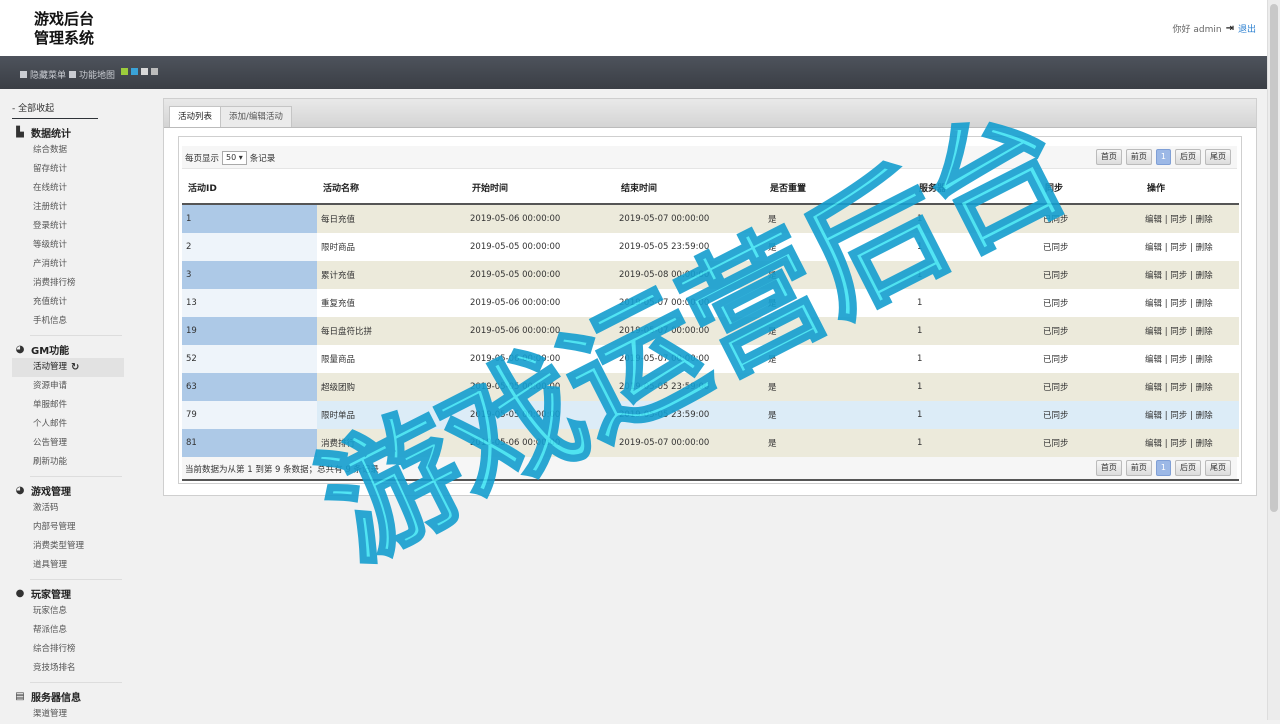 Image resolution: width=1280 pixels, height=724 pixels. What do you see at coordinates (68, 207) in the screenshot?
I see `sidebar-item: 注册统计` at bounding box center [68, 207].